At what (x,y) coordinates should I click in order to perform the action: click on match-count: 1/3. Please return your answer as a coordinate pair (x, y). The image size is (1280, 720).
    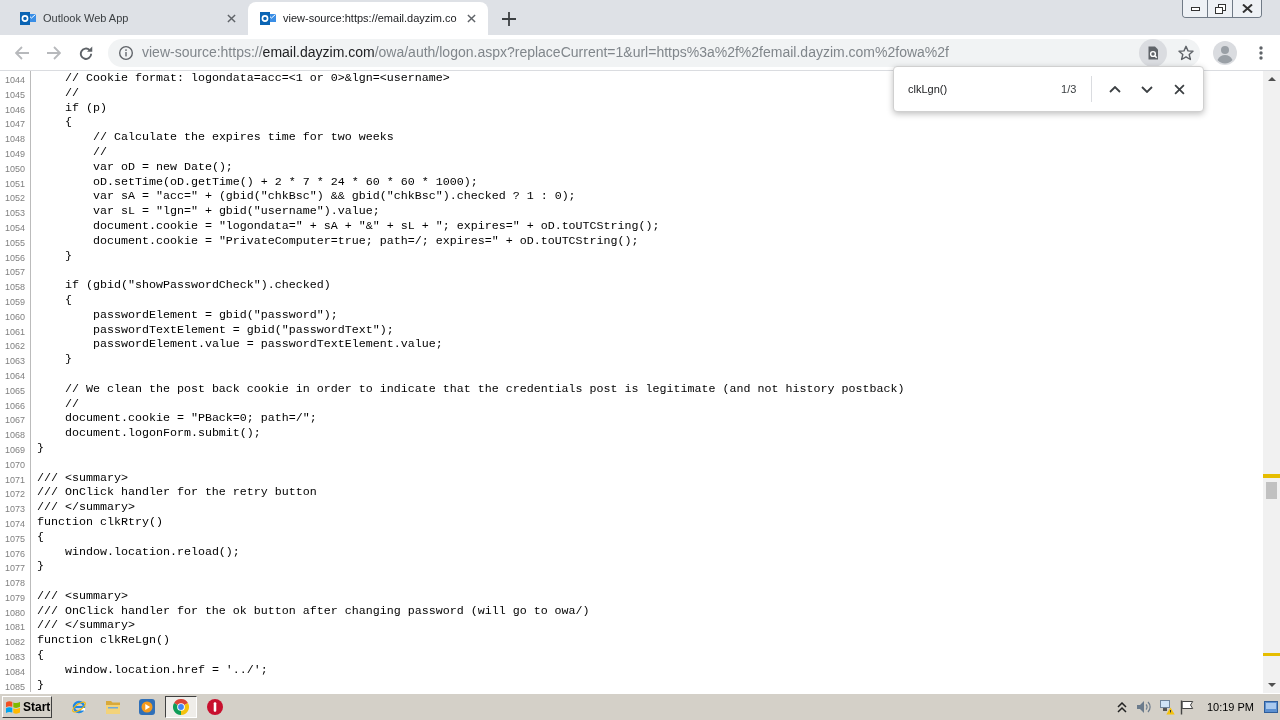
    Looking at the image, I should click on (1068, 89).